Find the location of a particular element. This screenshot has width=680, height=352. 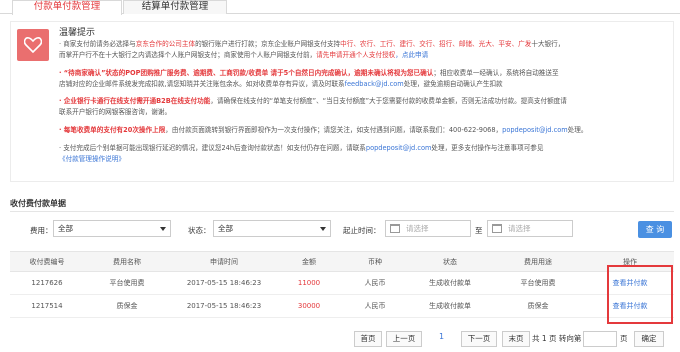

table-header-row: 收付费编号 费用名称 申请时间 金额 币种 状态 费用用途 操作 is located at coordinates (342, 261).